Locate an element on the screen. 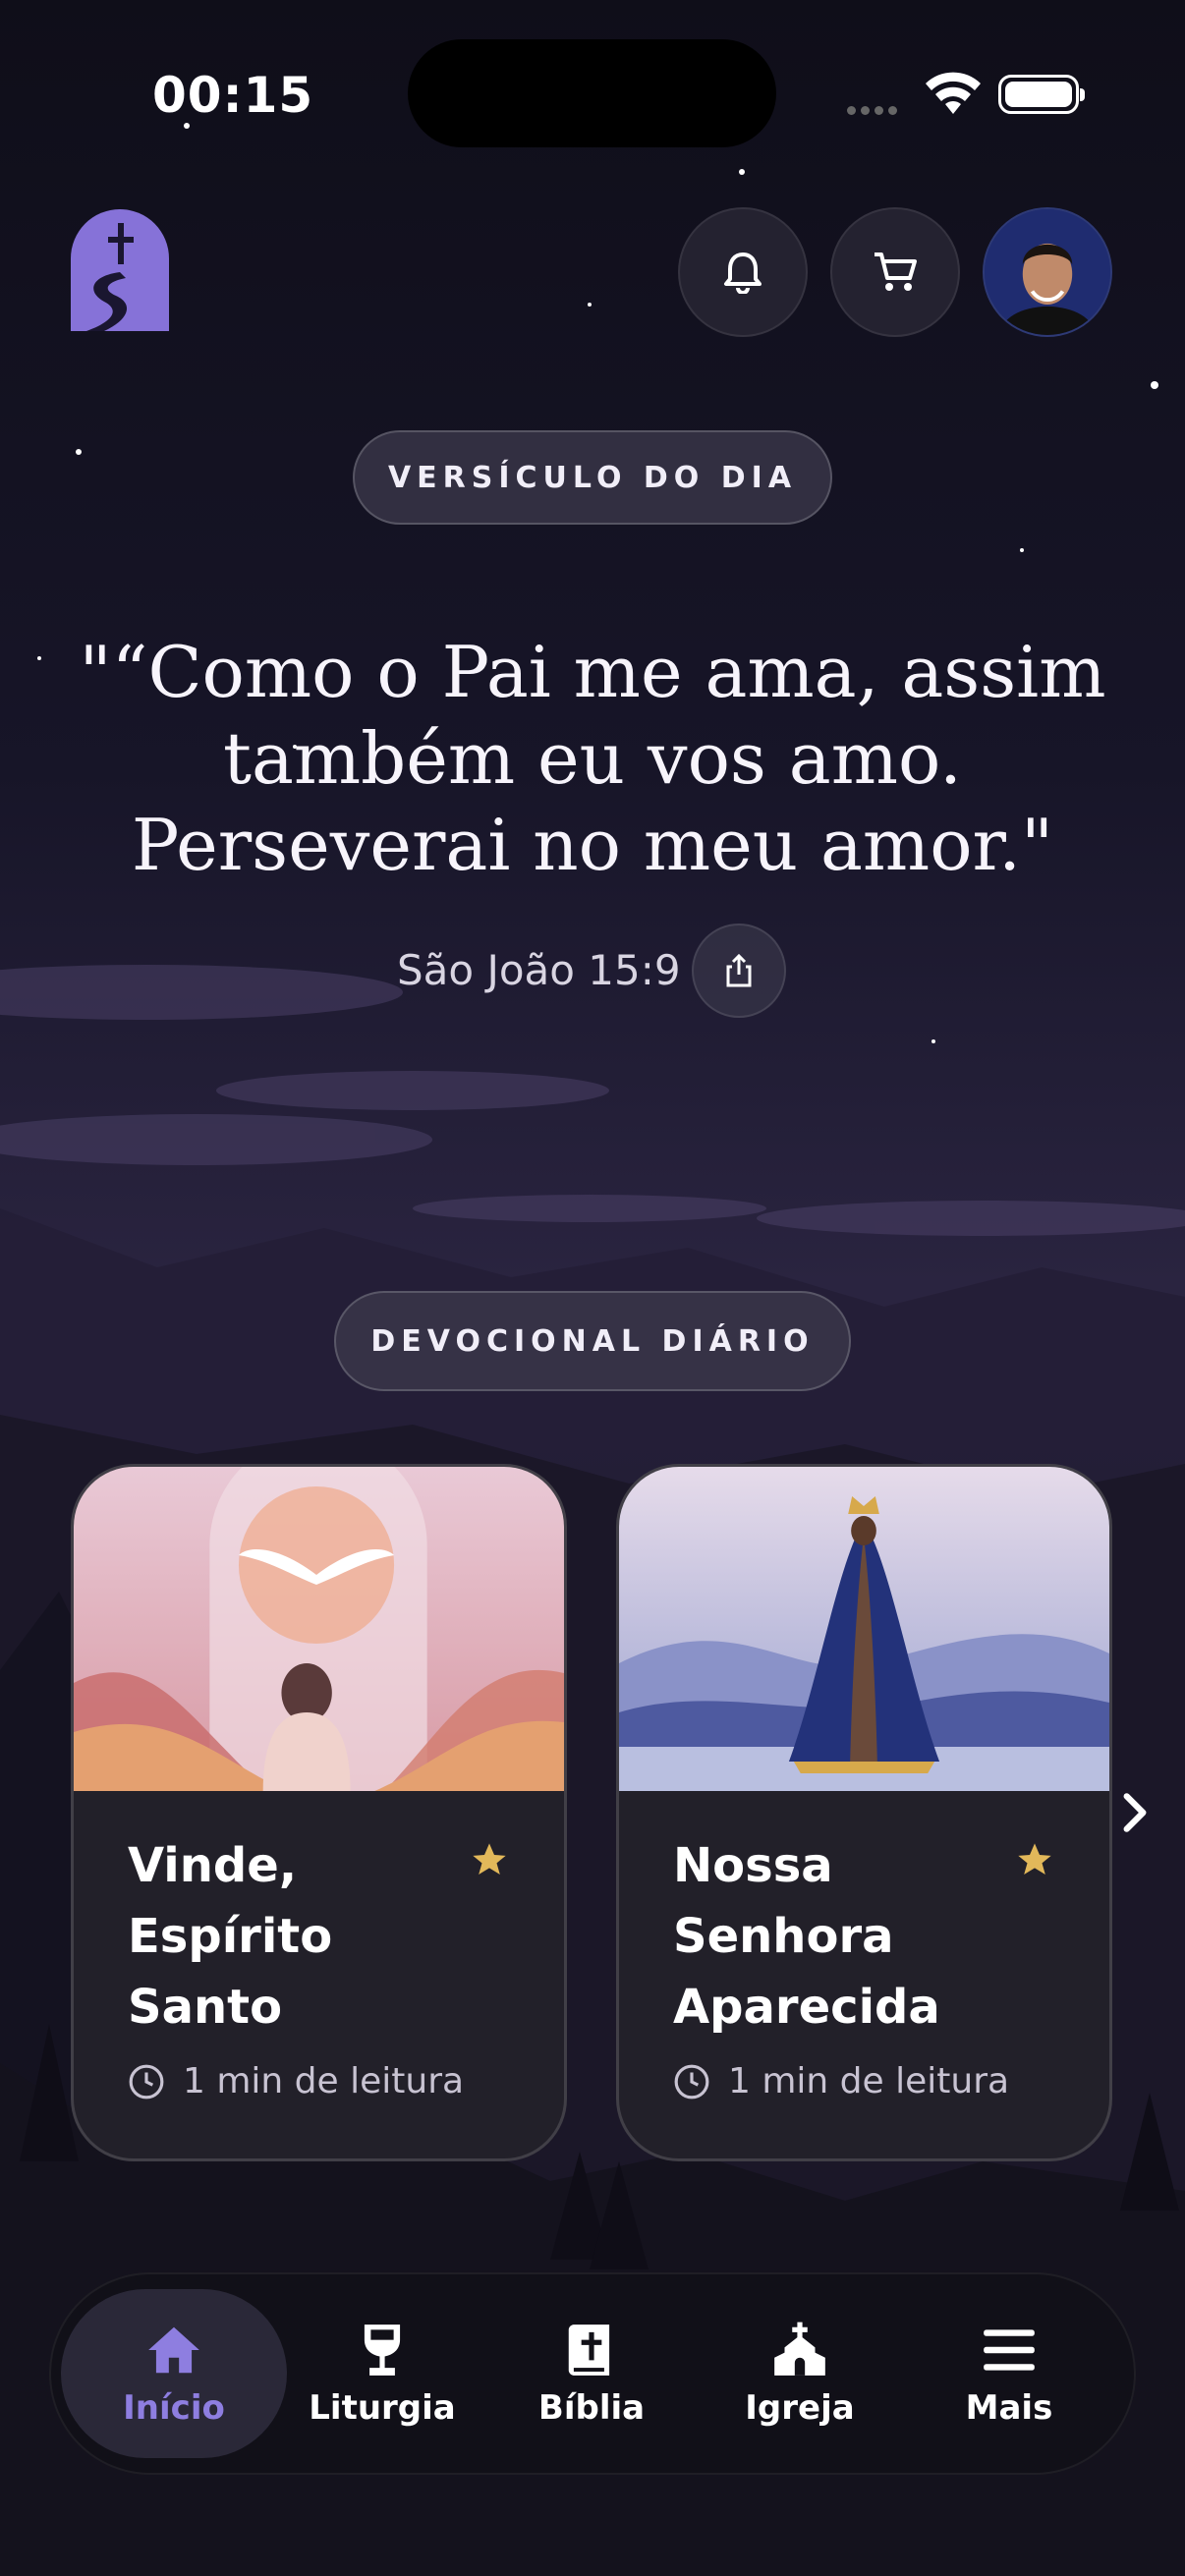 This screenshot has width=1185, height=2576. dynamic-island is located at coordinates (592, 93).